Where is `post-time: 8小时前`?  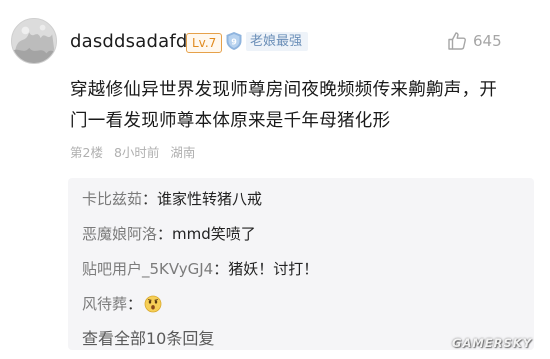 post-time: 8小时前 is located at coordinates (136, 152).